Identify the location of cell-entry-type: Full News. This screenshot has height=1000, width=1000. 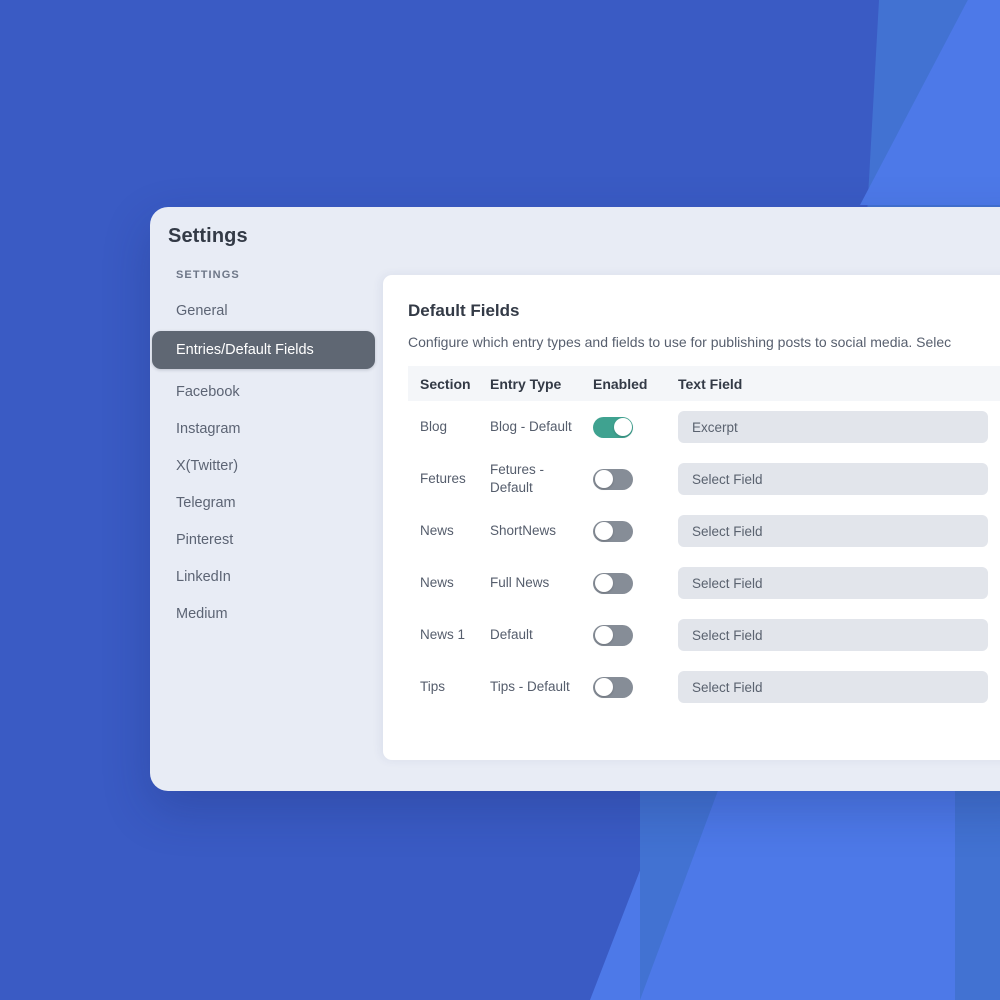
(520, 582).